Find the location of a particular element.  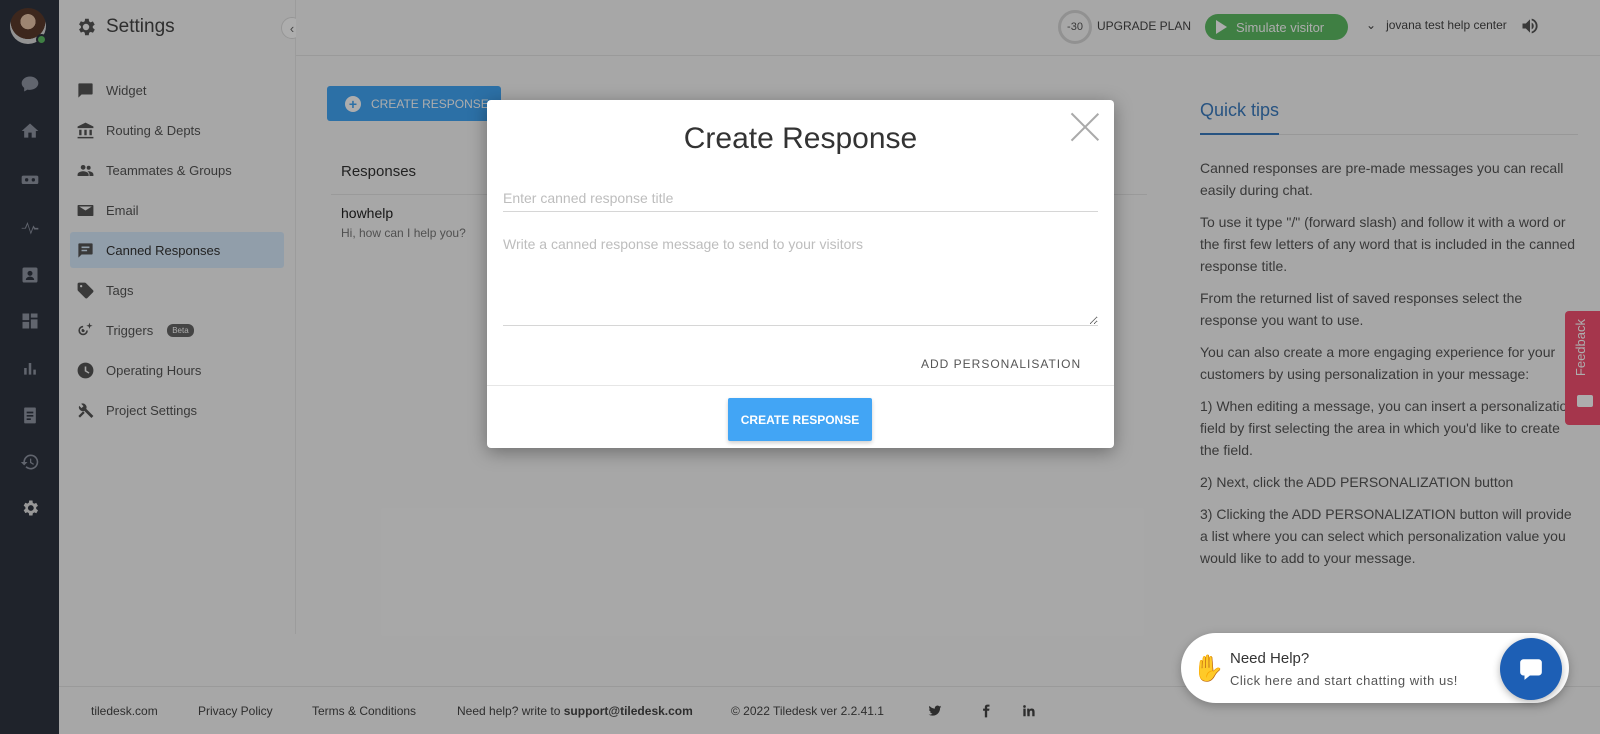

modal-divider is located at coordinates (800, 385).